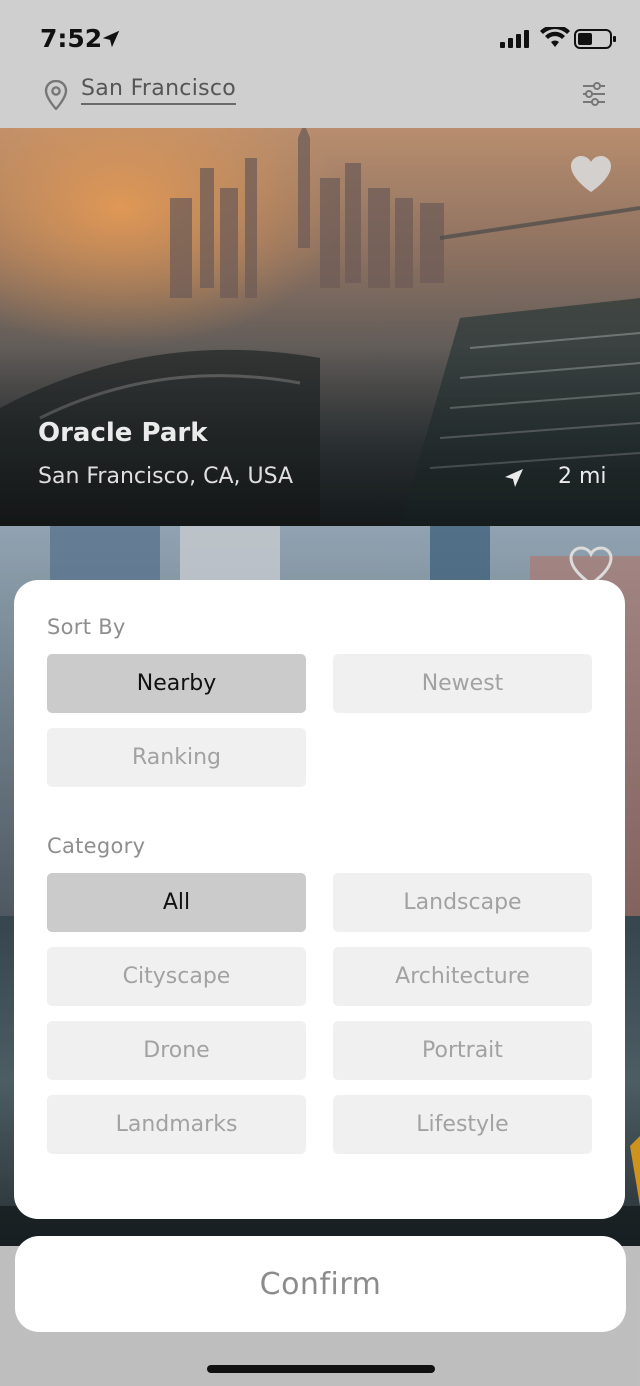  What do you see at coordinates (462, 683) in the screenshot?
I see `sort-option-newest: Newest` at bounding box center [462, 683].